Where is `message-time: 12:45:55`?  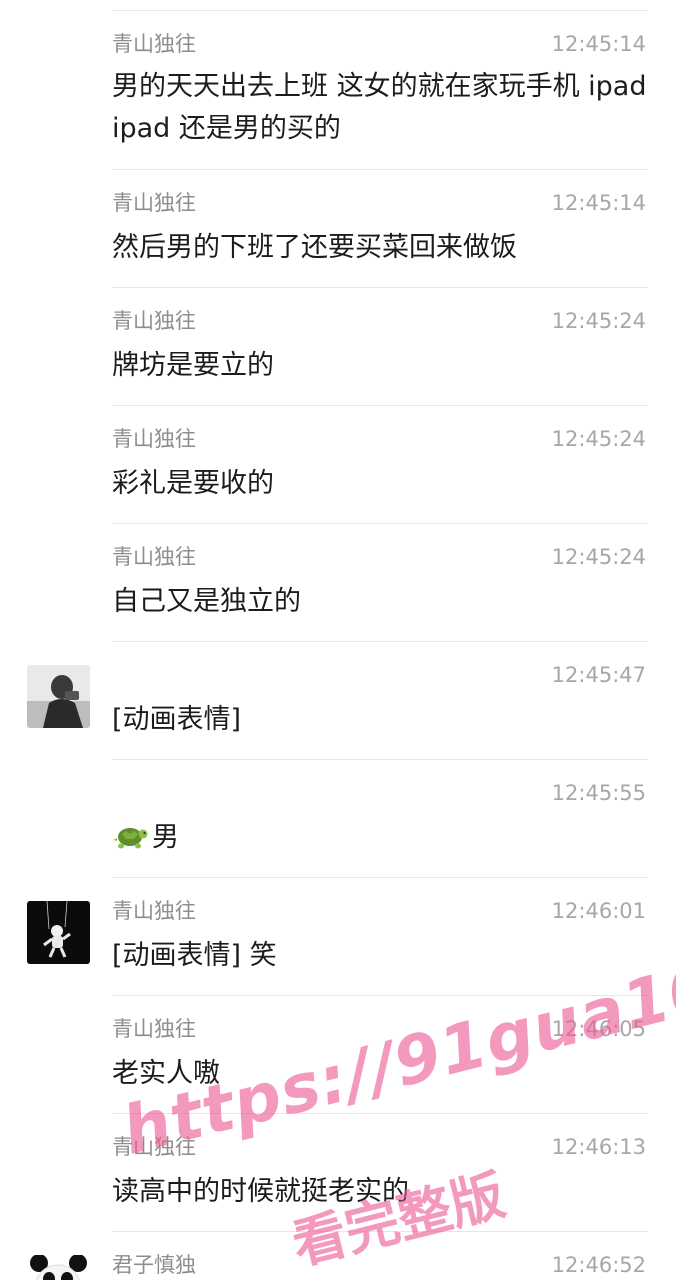 message-time: 12:45:55 is located at coordinates (598, 793).